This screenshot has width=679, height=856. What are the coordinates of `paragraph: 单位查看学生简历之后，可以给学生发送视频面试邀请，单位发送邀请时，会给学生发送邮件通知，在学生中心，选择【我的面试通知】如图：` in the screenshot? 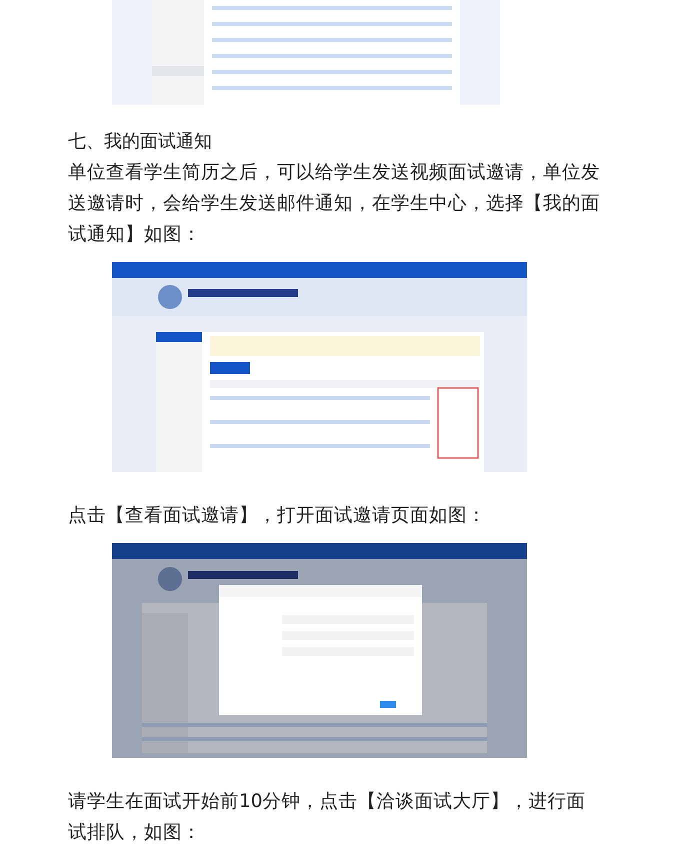 It's located at (334, 204).